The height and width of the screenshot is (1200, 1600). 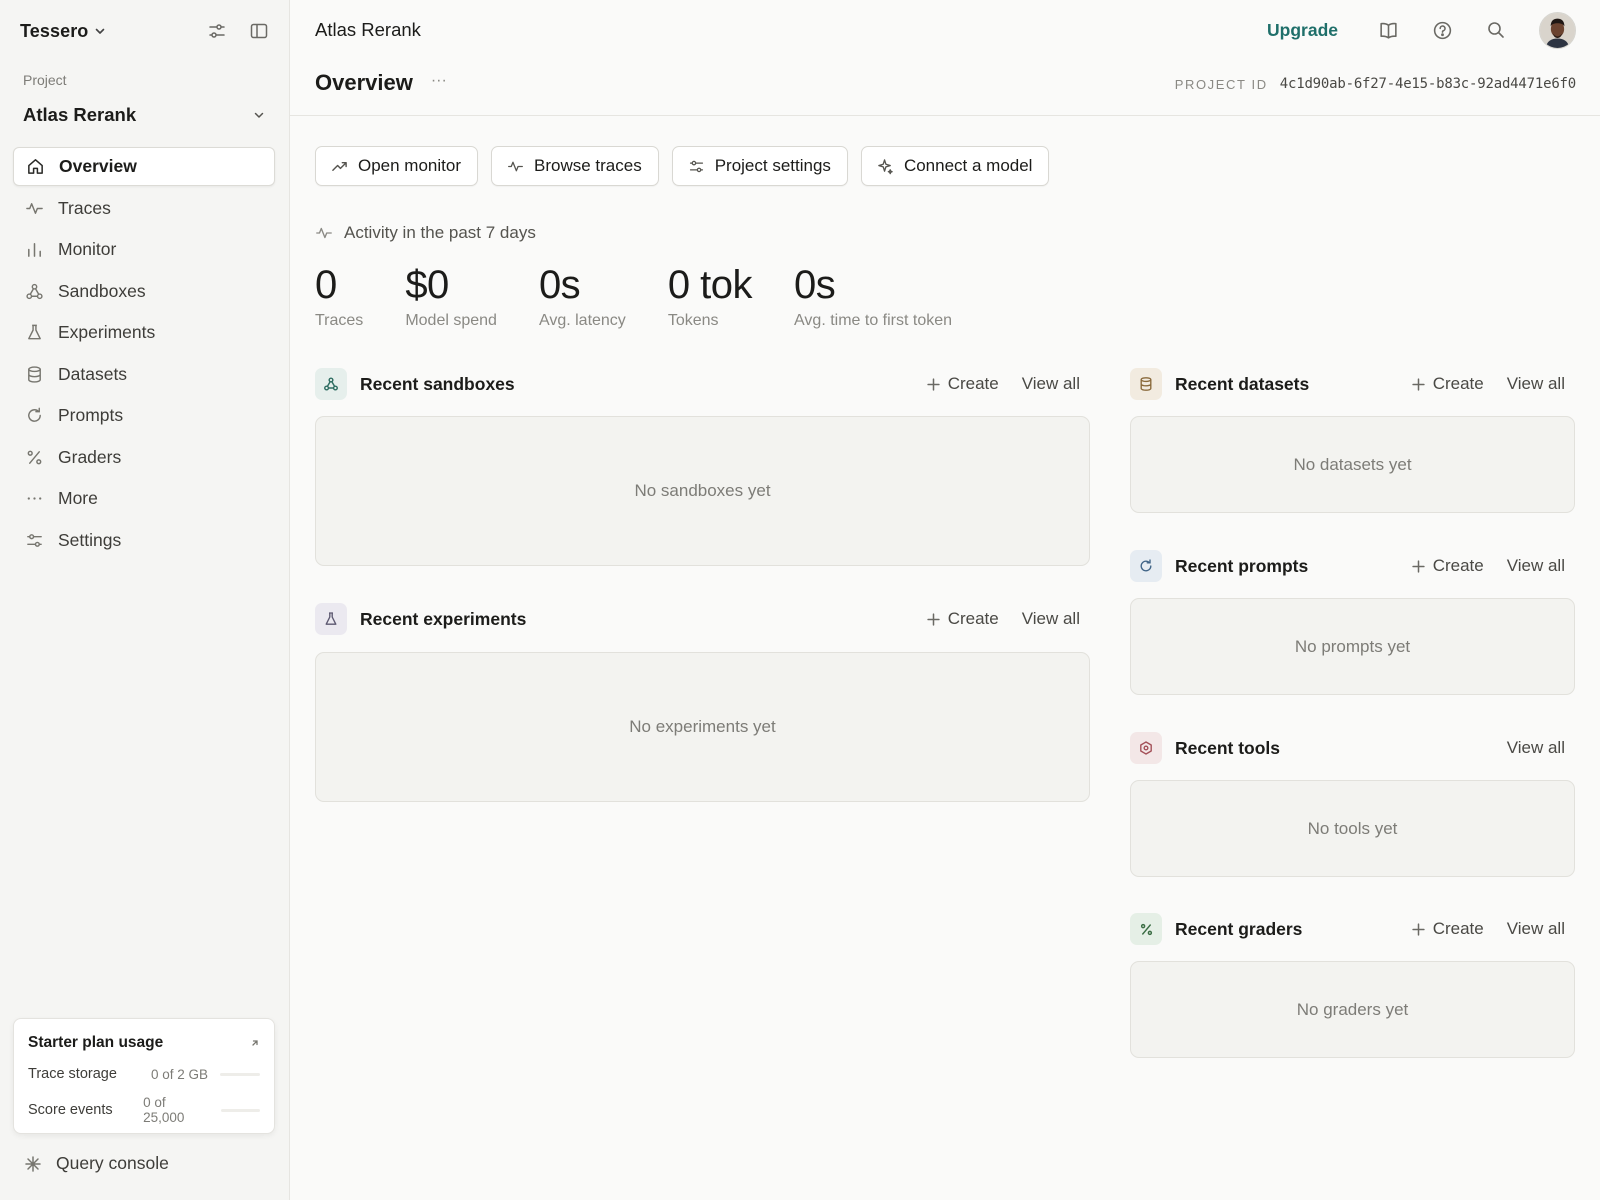 I want to click on section-title: Recent datasets, so click(x=1242, y=383).